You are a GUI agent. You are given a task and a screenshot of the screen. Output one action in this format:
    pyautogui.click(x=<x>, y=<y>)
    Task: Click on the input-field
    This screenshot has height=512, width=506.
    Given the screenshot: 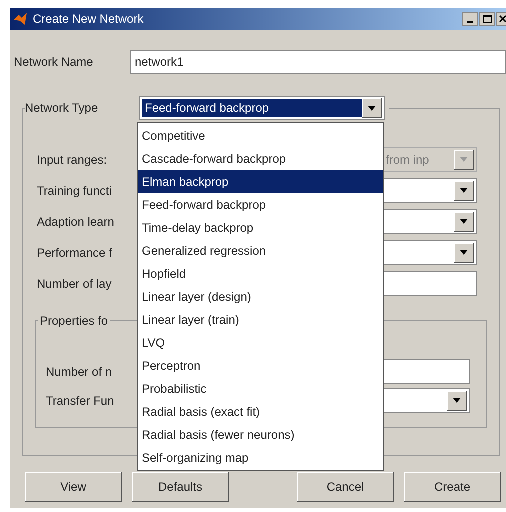 What is the action you would take?
    pyautogui.click(x=429, y=283)
    